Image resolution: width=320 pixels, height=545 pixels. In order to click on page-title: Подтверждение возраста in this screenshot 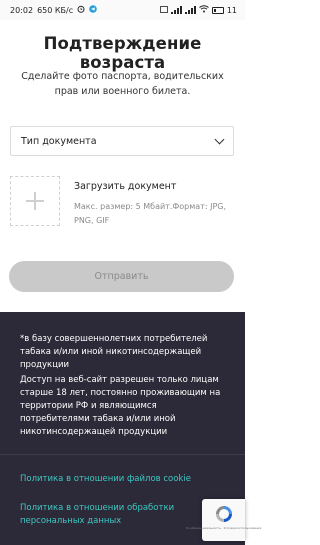, I will do `click(122, 53)`.